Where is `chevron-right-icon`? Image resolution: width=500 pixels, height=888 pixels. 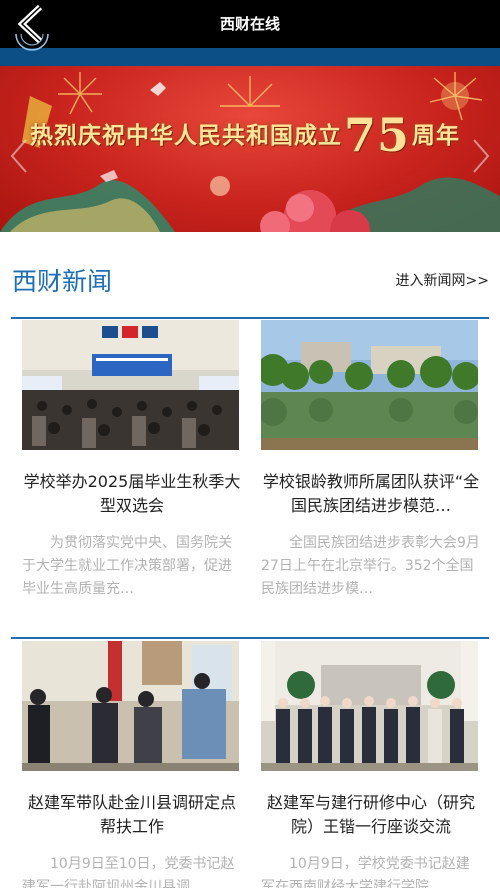
chevron-right-icon is located at coordinates (481, 156).